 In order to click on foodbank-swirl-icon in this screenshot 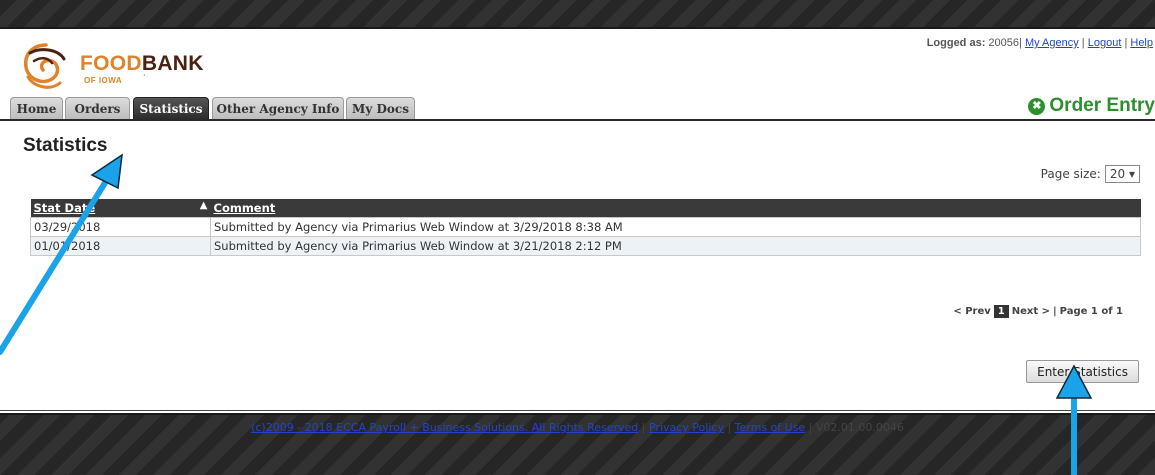, I will do `click(44, 66)`.